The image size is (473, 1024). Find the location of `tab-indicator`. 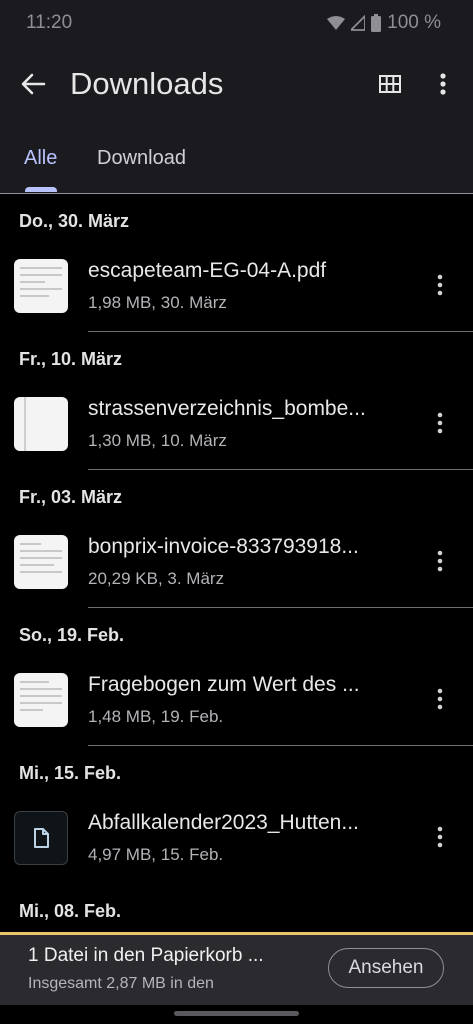

tab-indicator is located at coordinates (41, 189).